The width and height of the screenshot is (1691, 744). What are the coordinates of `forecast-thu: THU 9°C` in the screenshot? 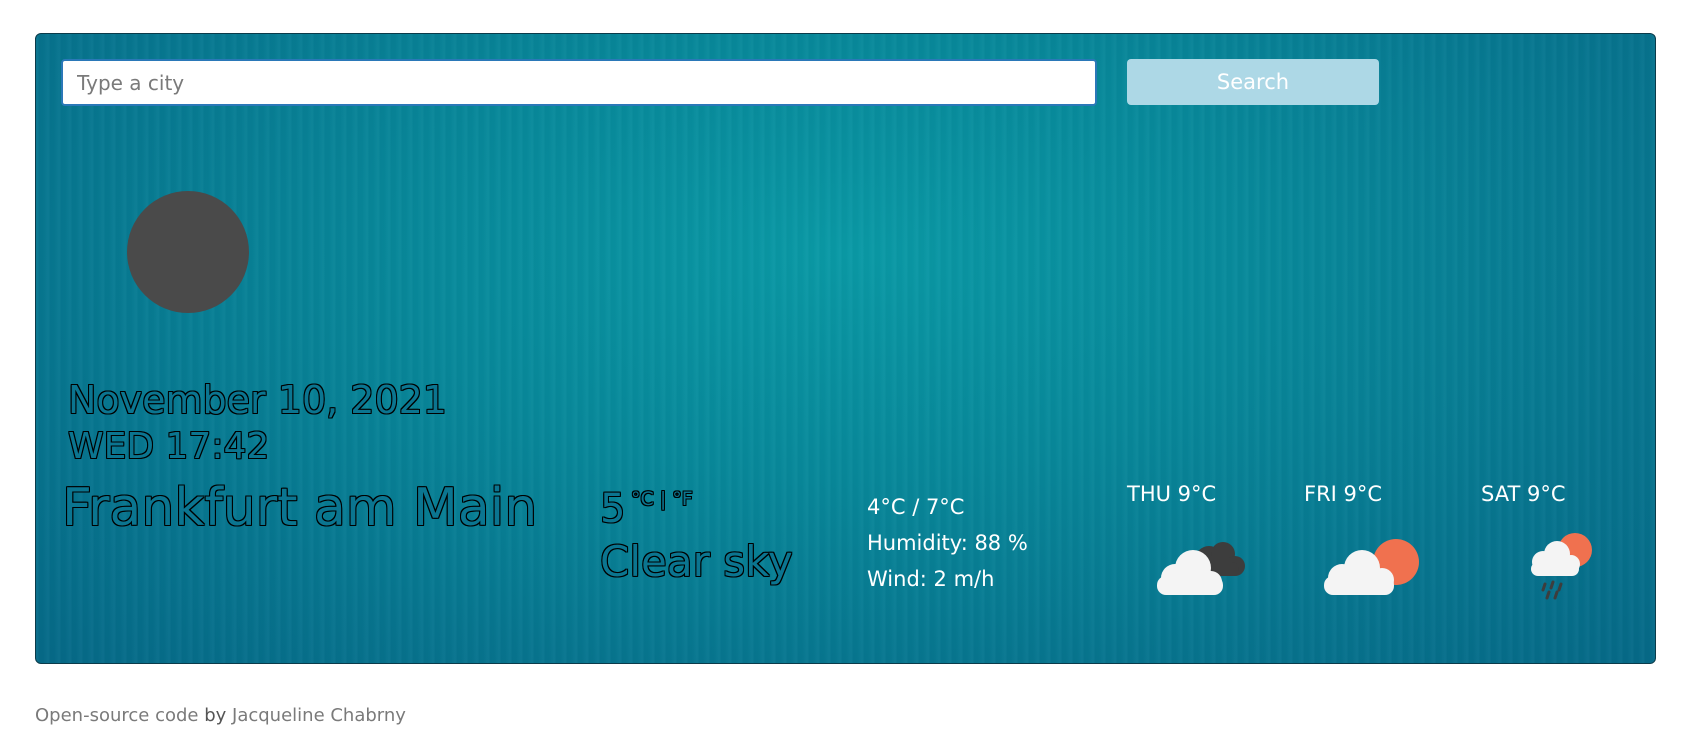 It's located at (1197, 538).